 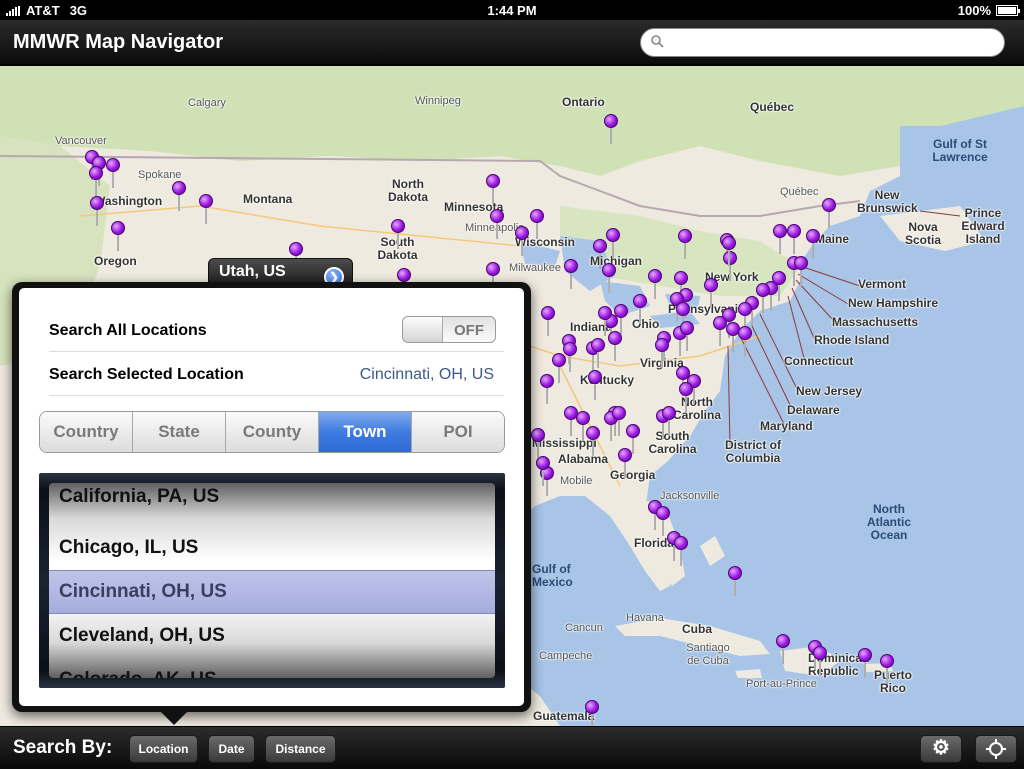 What do you see at coordinates (276, 330) in the screenshot?
I see `search-all-row: Search All Locations OFF` at bounding box center [276, 330].